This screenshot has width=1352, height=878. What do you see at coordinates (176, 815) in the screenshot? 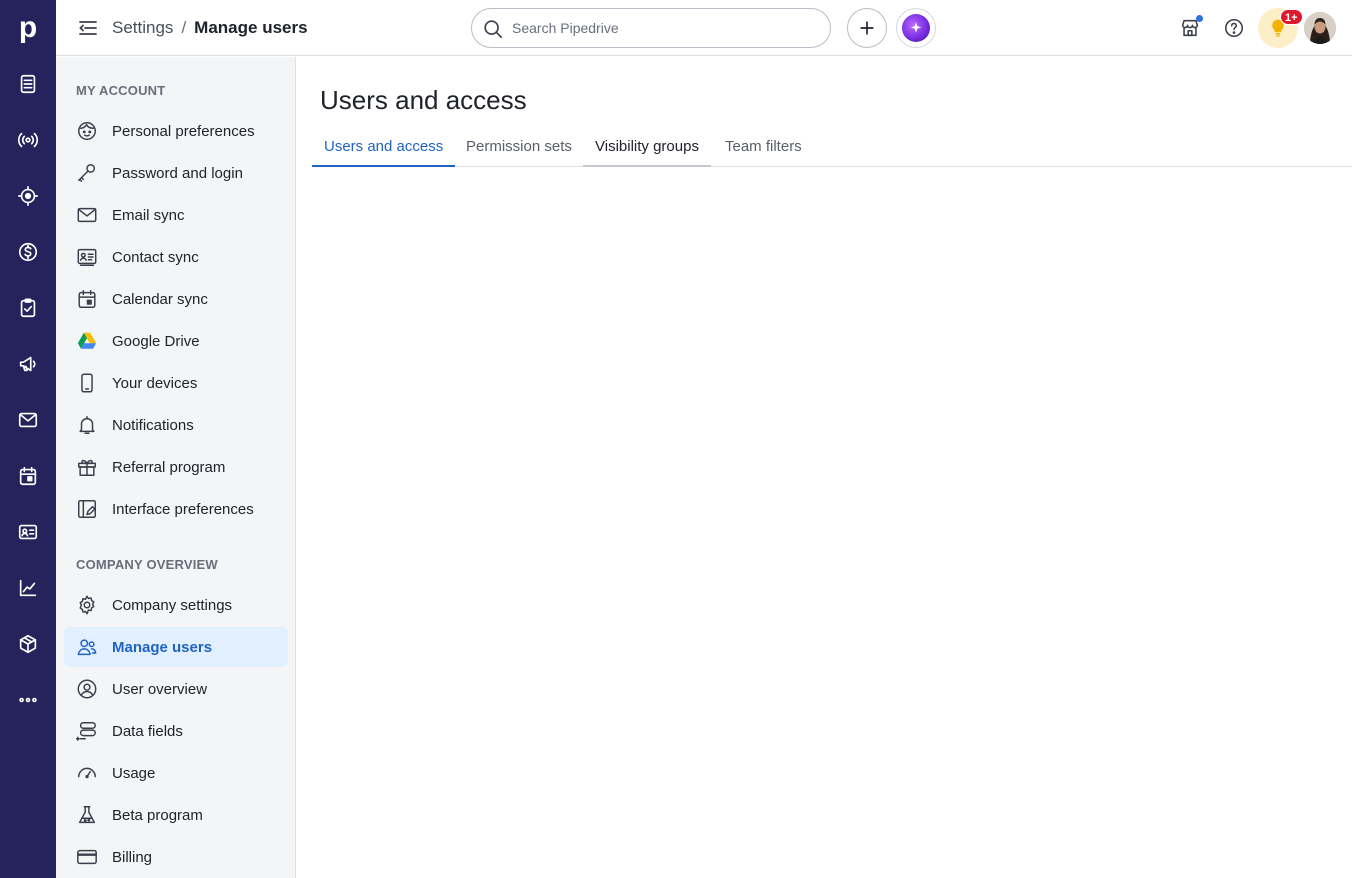
I see `sidebar-item-beta-program: Beta program` at bounding box center [176, 815].